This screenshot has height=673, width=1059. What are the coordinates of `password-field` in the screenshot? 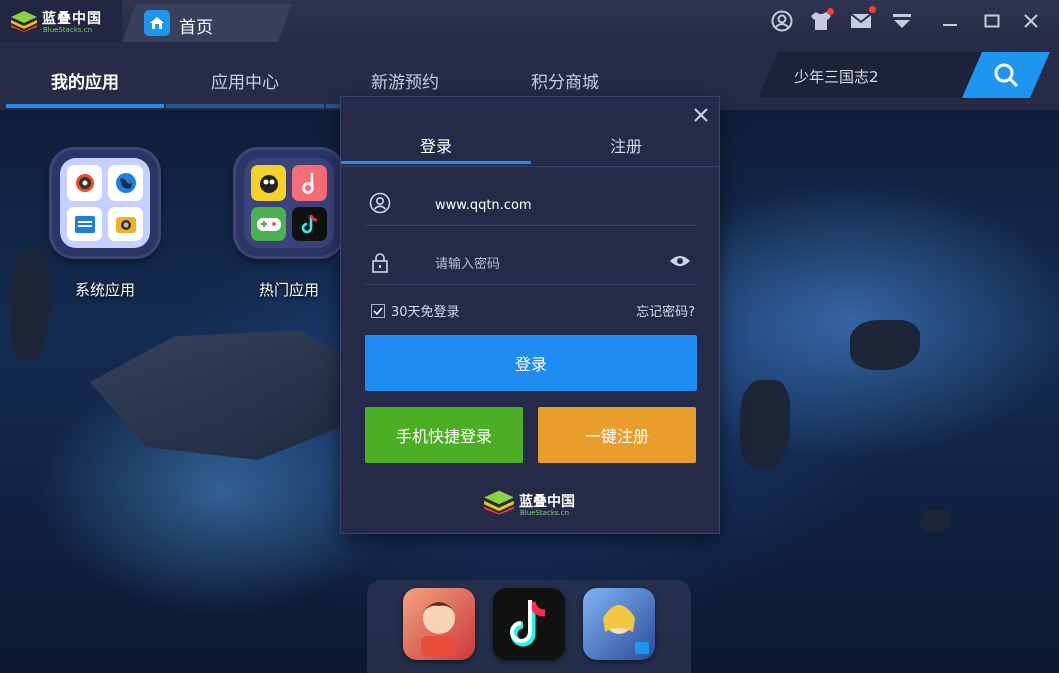 It's located at (531, 264).